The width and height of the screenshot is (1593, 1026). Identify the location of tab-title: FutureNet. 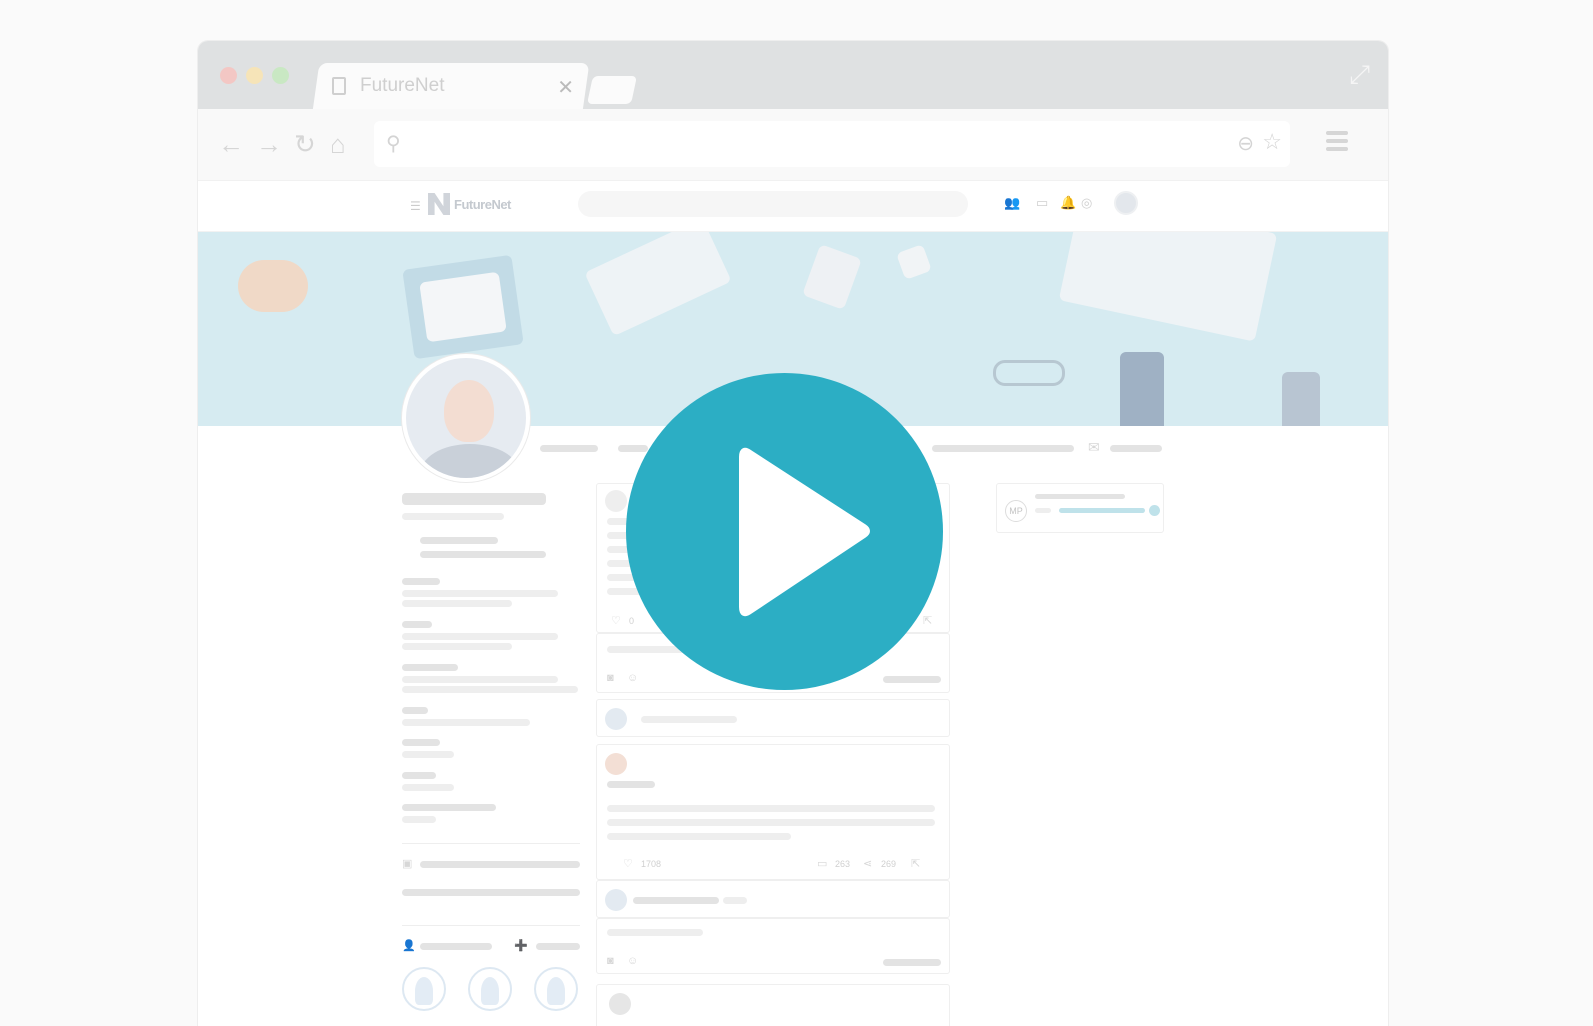
(402, 85).